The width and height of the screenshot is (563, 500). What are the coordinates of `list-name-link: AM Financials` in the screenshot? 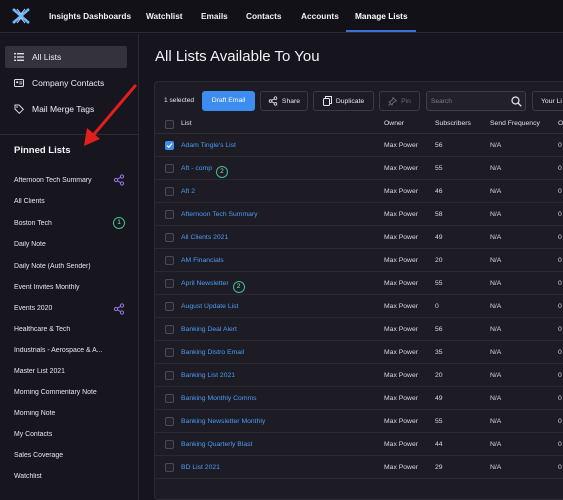 It's located at (202, 260).